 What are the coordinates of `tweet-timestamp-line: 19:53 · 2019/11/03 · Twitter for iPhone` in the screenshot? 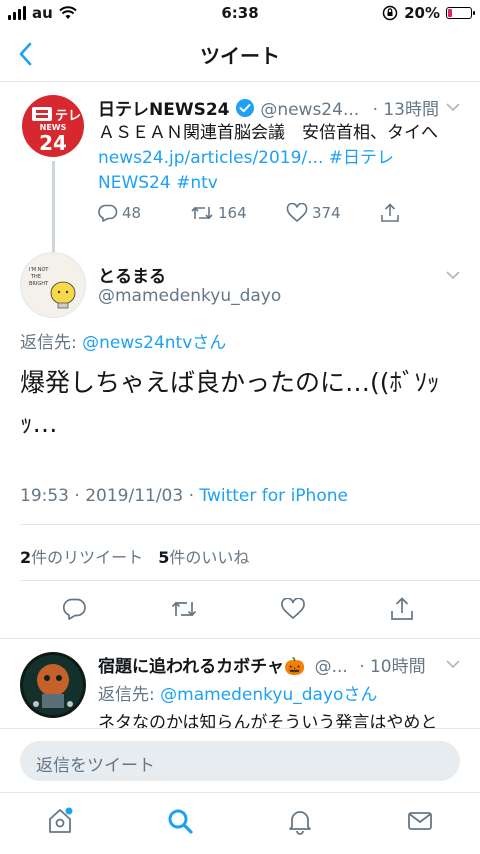 It's located at (184, 496).